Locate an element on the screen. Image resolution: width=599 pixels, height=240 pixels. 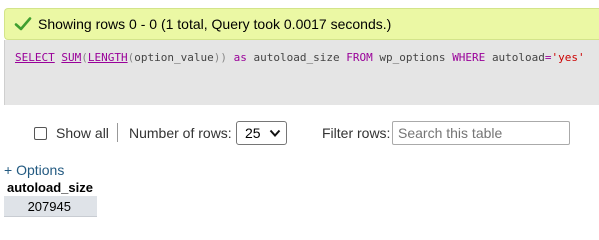
table-cell: 207945 is located at coordinates (50, 206).